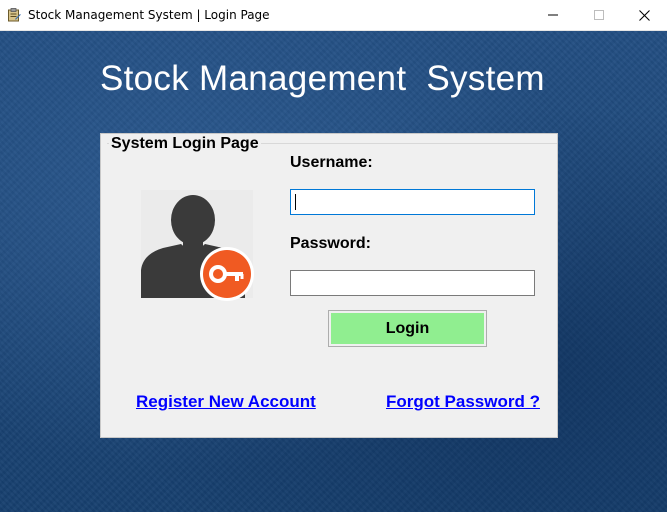 This screenshot has height=512, width=667. Describe the element at coordinates (295, 202) in the screenshot. I see `text-caret` at that location.